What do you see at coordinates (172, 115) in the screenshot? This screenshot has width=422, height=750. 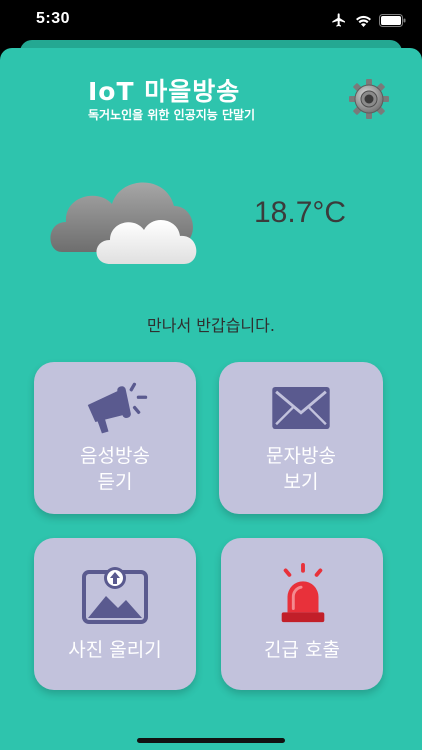 I see `app-subtitle: 독거노인을 위한 인공지능 단말기` at bounding box center [172, 115].